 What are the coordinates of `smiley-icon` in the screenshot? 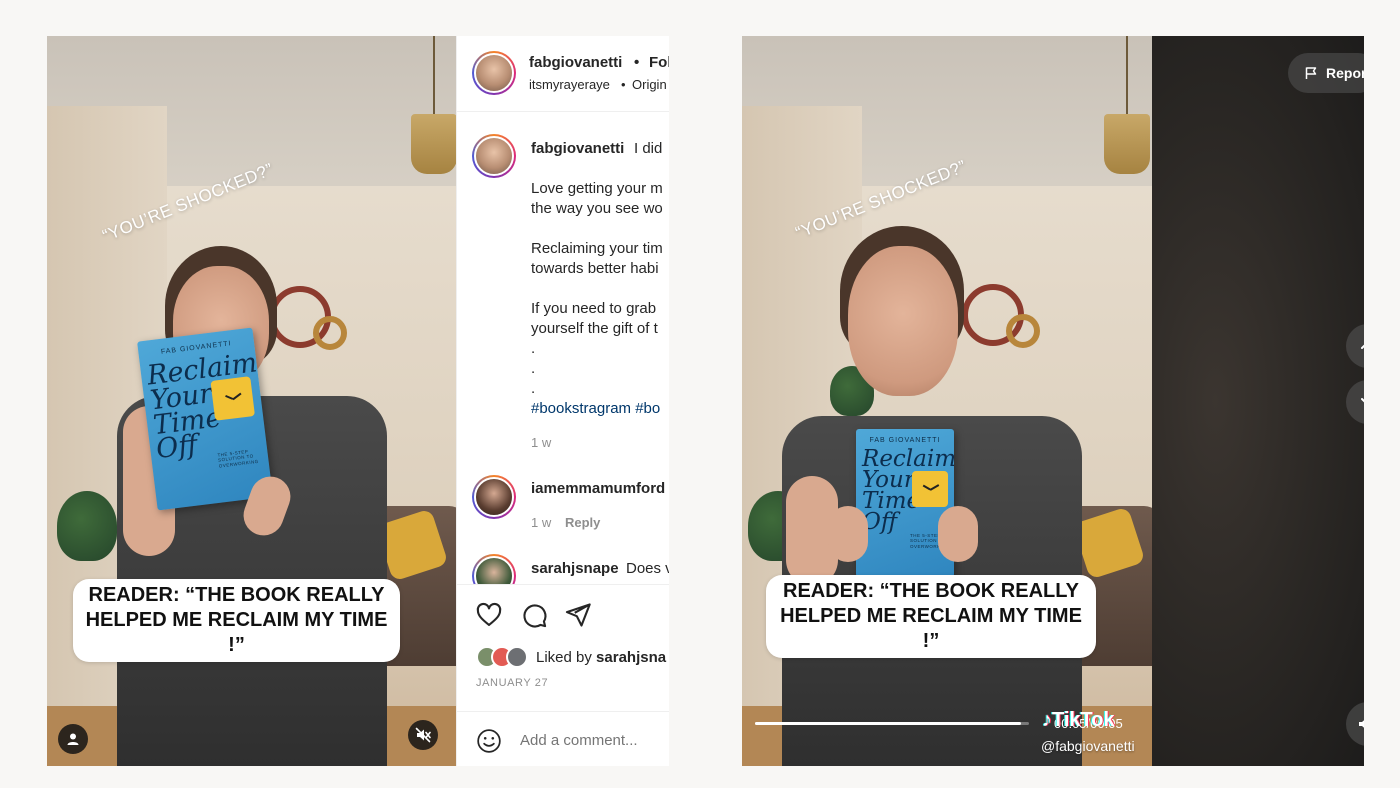 It's located at (489, 741).